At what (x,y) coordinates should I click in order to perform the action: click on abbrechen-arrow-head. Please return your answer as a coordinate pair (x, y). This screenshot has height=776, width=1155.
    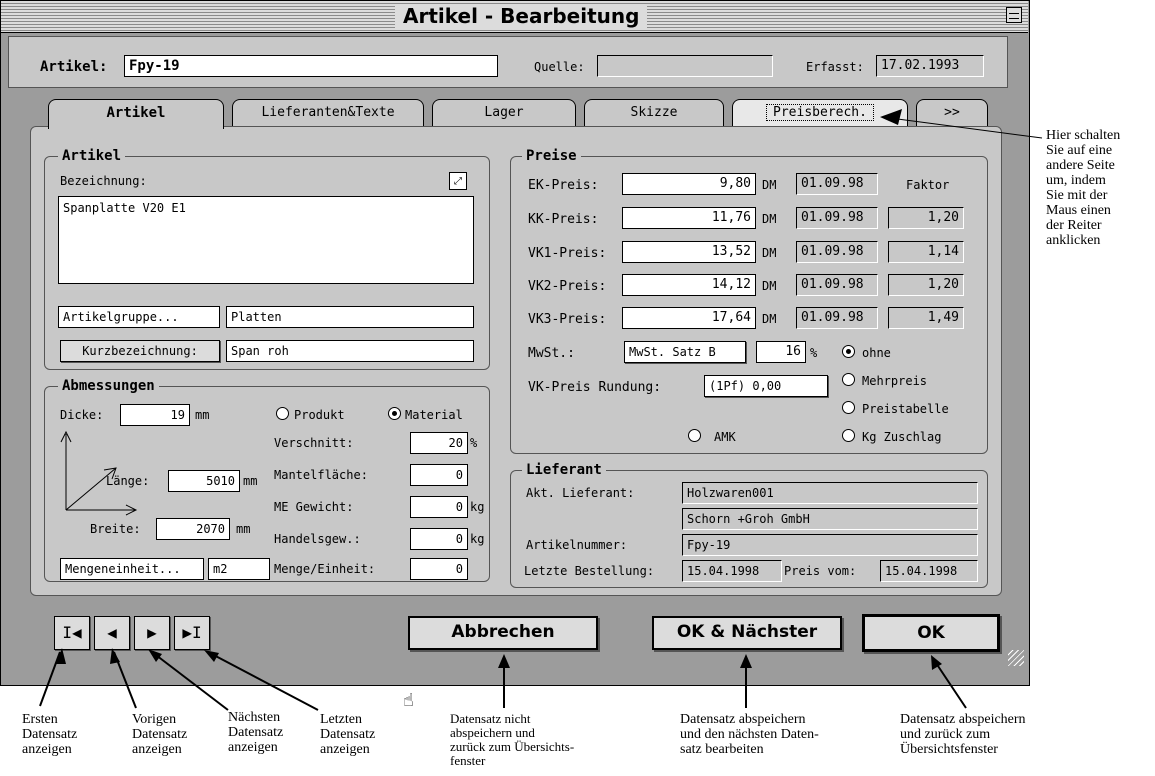
    Looking at the image, I should click on (504, 661).